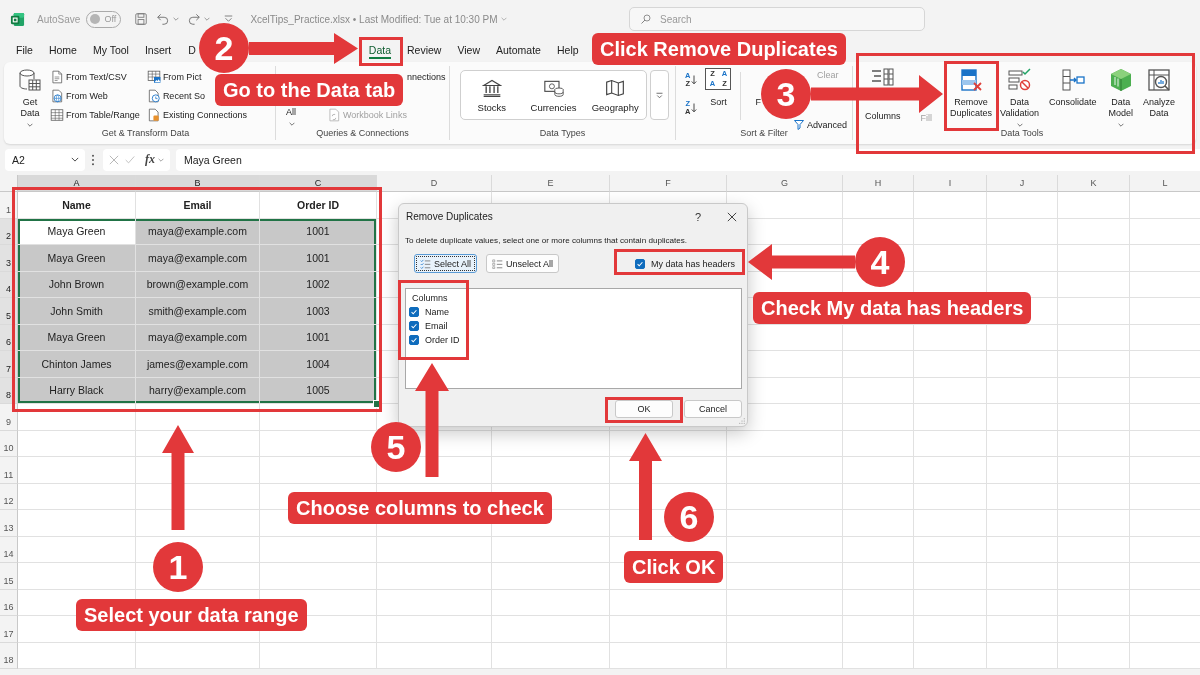 The image size is (1200, 675). Describe the element at coordinates (318, 390) in the screenshot. I see `table-cell: 1005` at that location.